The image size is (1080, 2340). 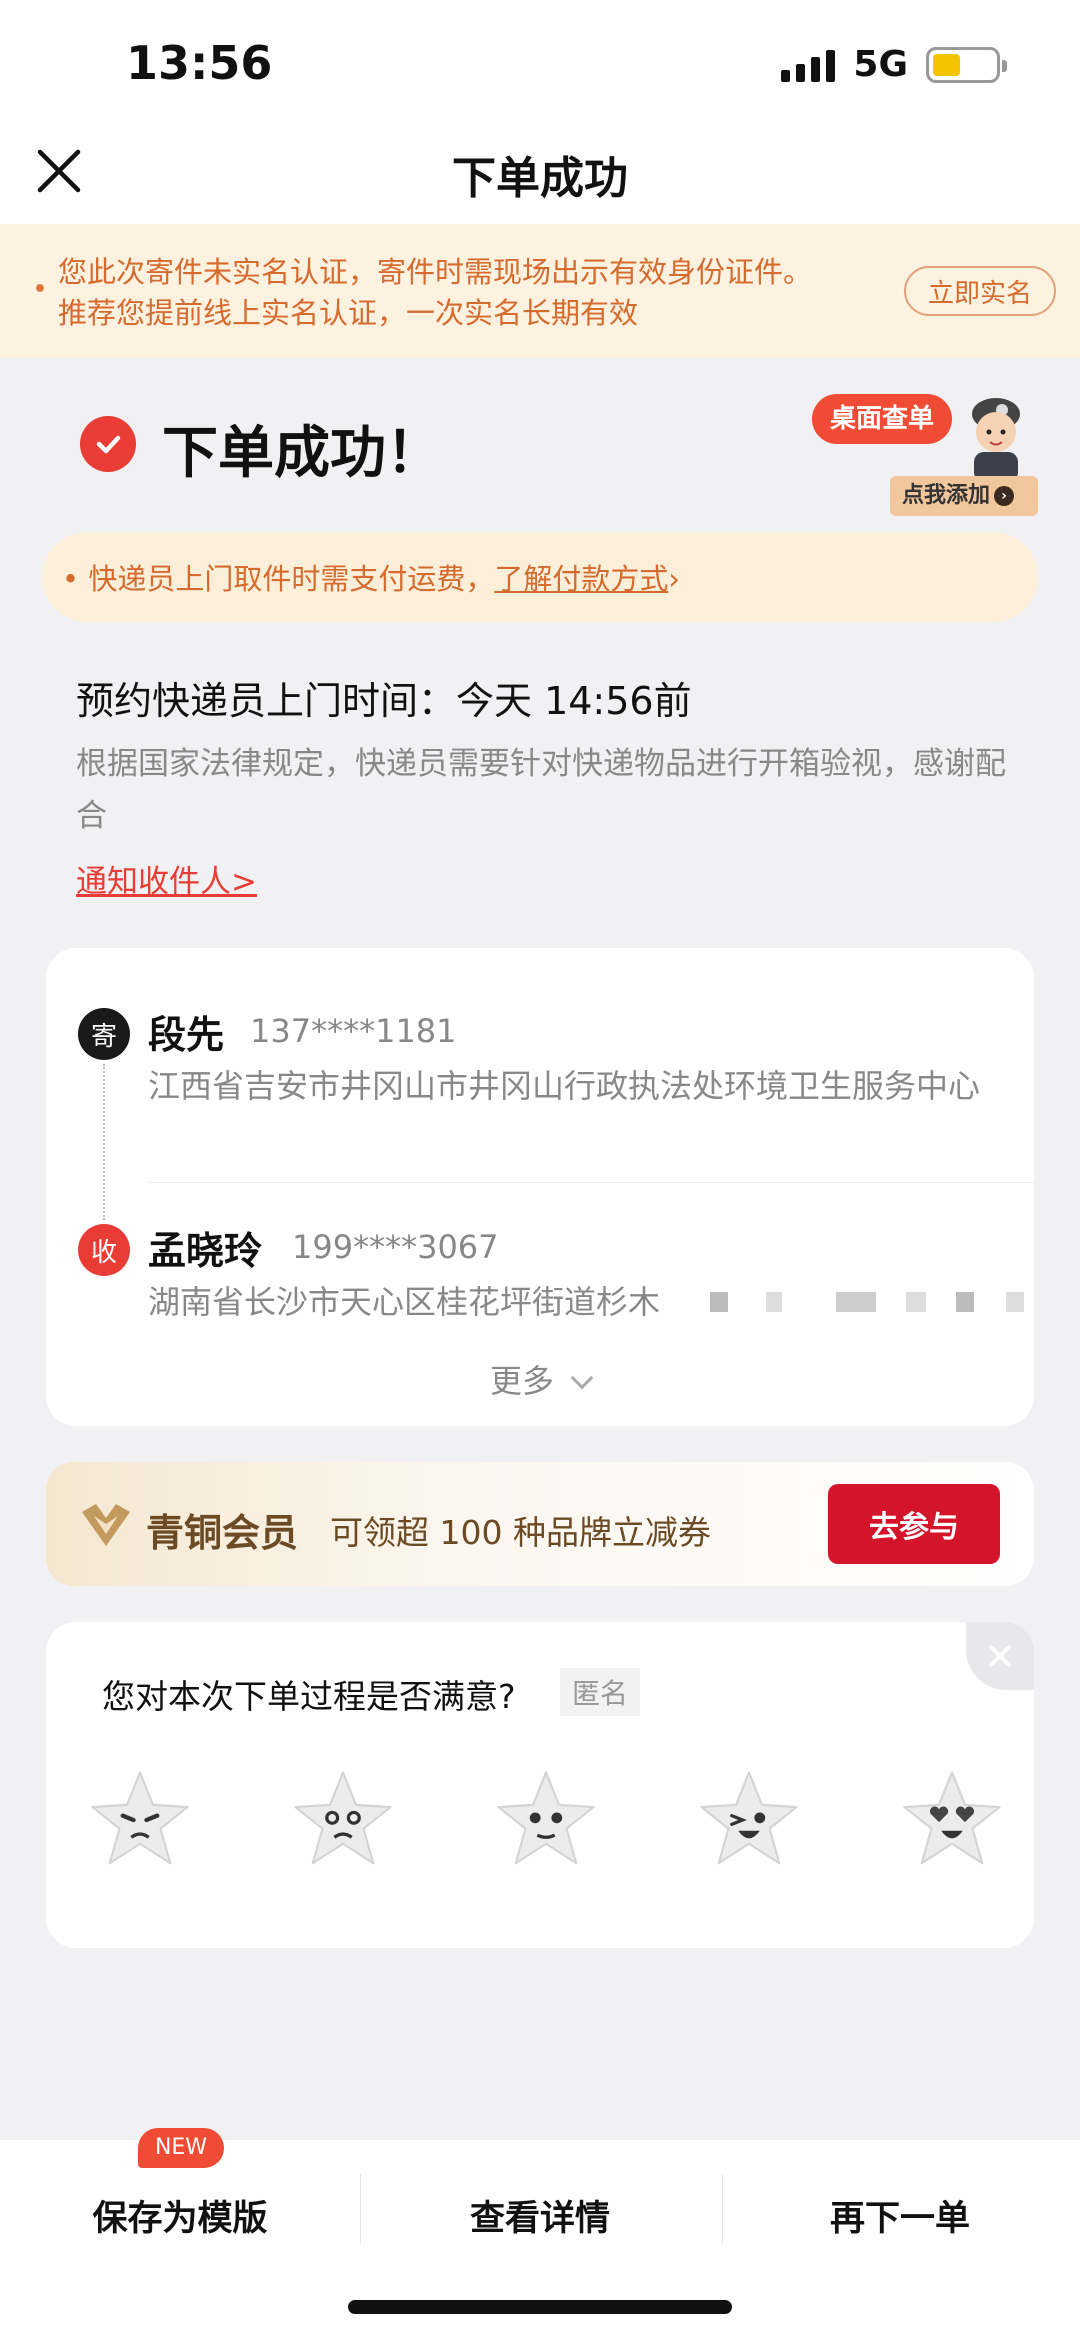 I want to click on satisfaction-survey: 您对本次下单过程是否满意? 匿名, so click(x=540, y=1785).